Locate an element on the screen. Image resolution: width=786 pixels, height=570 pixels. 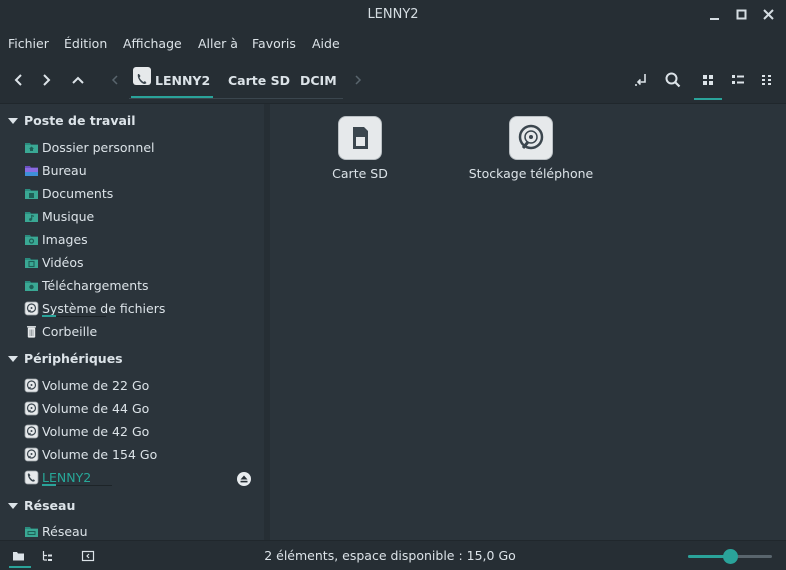
sidebar-item-volume-154: Volume de 154 Go is located at coordinates (90, 454).